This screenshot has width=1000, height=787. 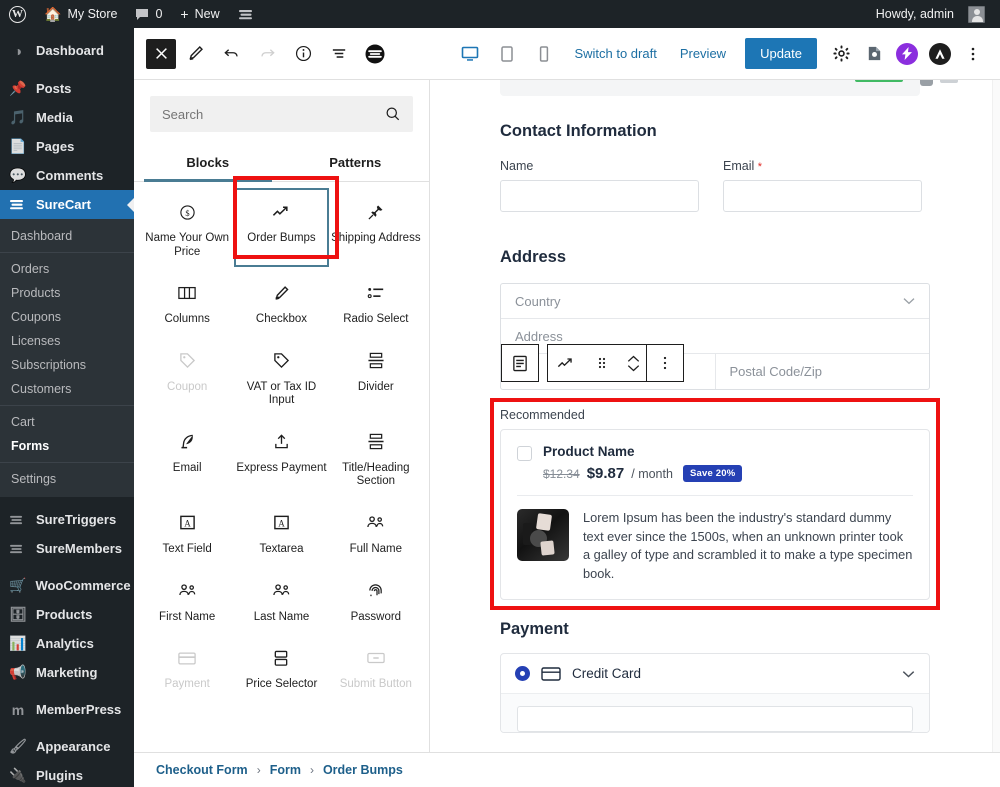 I want to click on parent-block-group, so click(x=520, y=363).